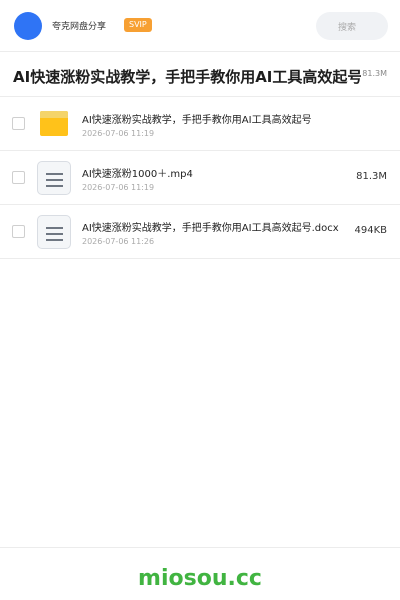  I want to click on search-input: 搜索, so click(352, 26).